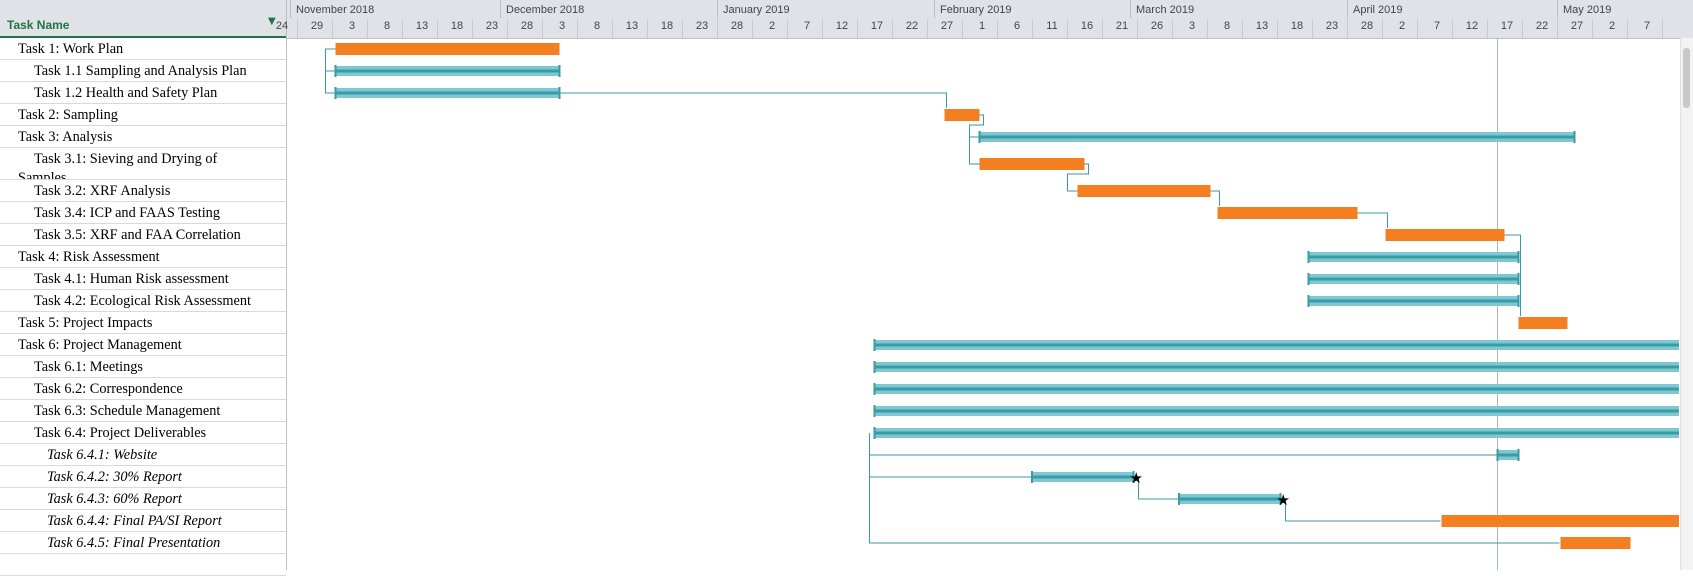 The image size is (1693, 576). Describe the element at coordinates (143, 19) in the screenshot. I see `task-name-column-header: Task Name ▼` at that location.